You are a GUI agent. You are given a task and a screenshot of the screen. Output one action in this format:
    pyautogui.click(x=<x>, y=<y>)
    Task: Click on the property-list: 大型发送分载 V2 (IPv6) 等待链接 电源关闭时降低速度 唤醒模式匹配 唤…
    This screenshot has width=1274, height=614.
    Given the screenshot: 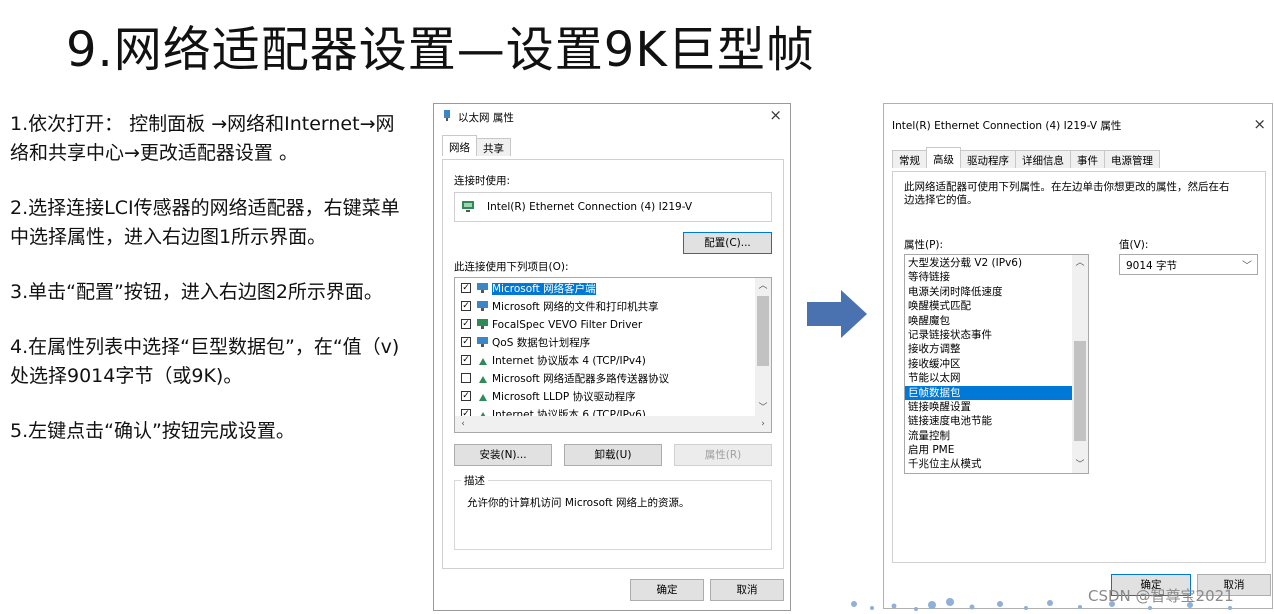 What is the action you would take?
    pyautogui.click(x=996, y=364)
    